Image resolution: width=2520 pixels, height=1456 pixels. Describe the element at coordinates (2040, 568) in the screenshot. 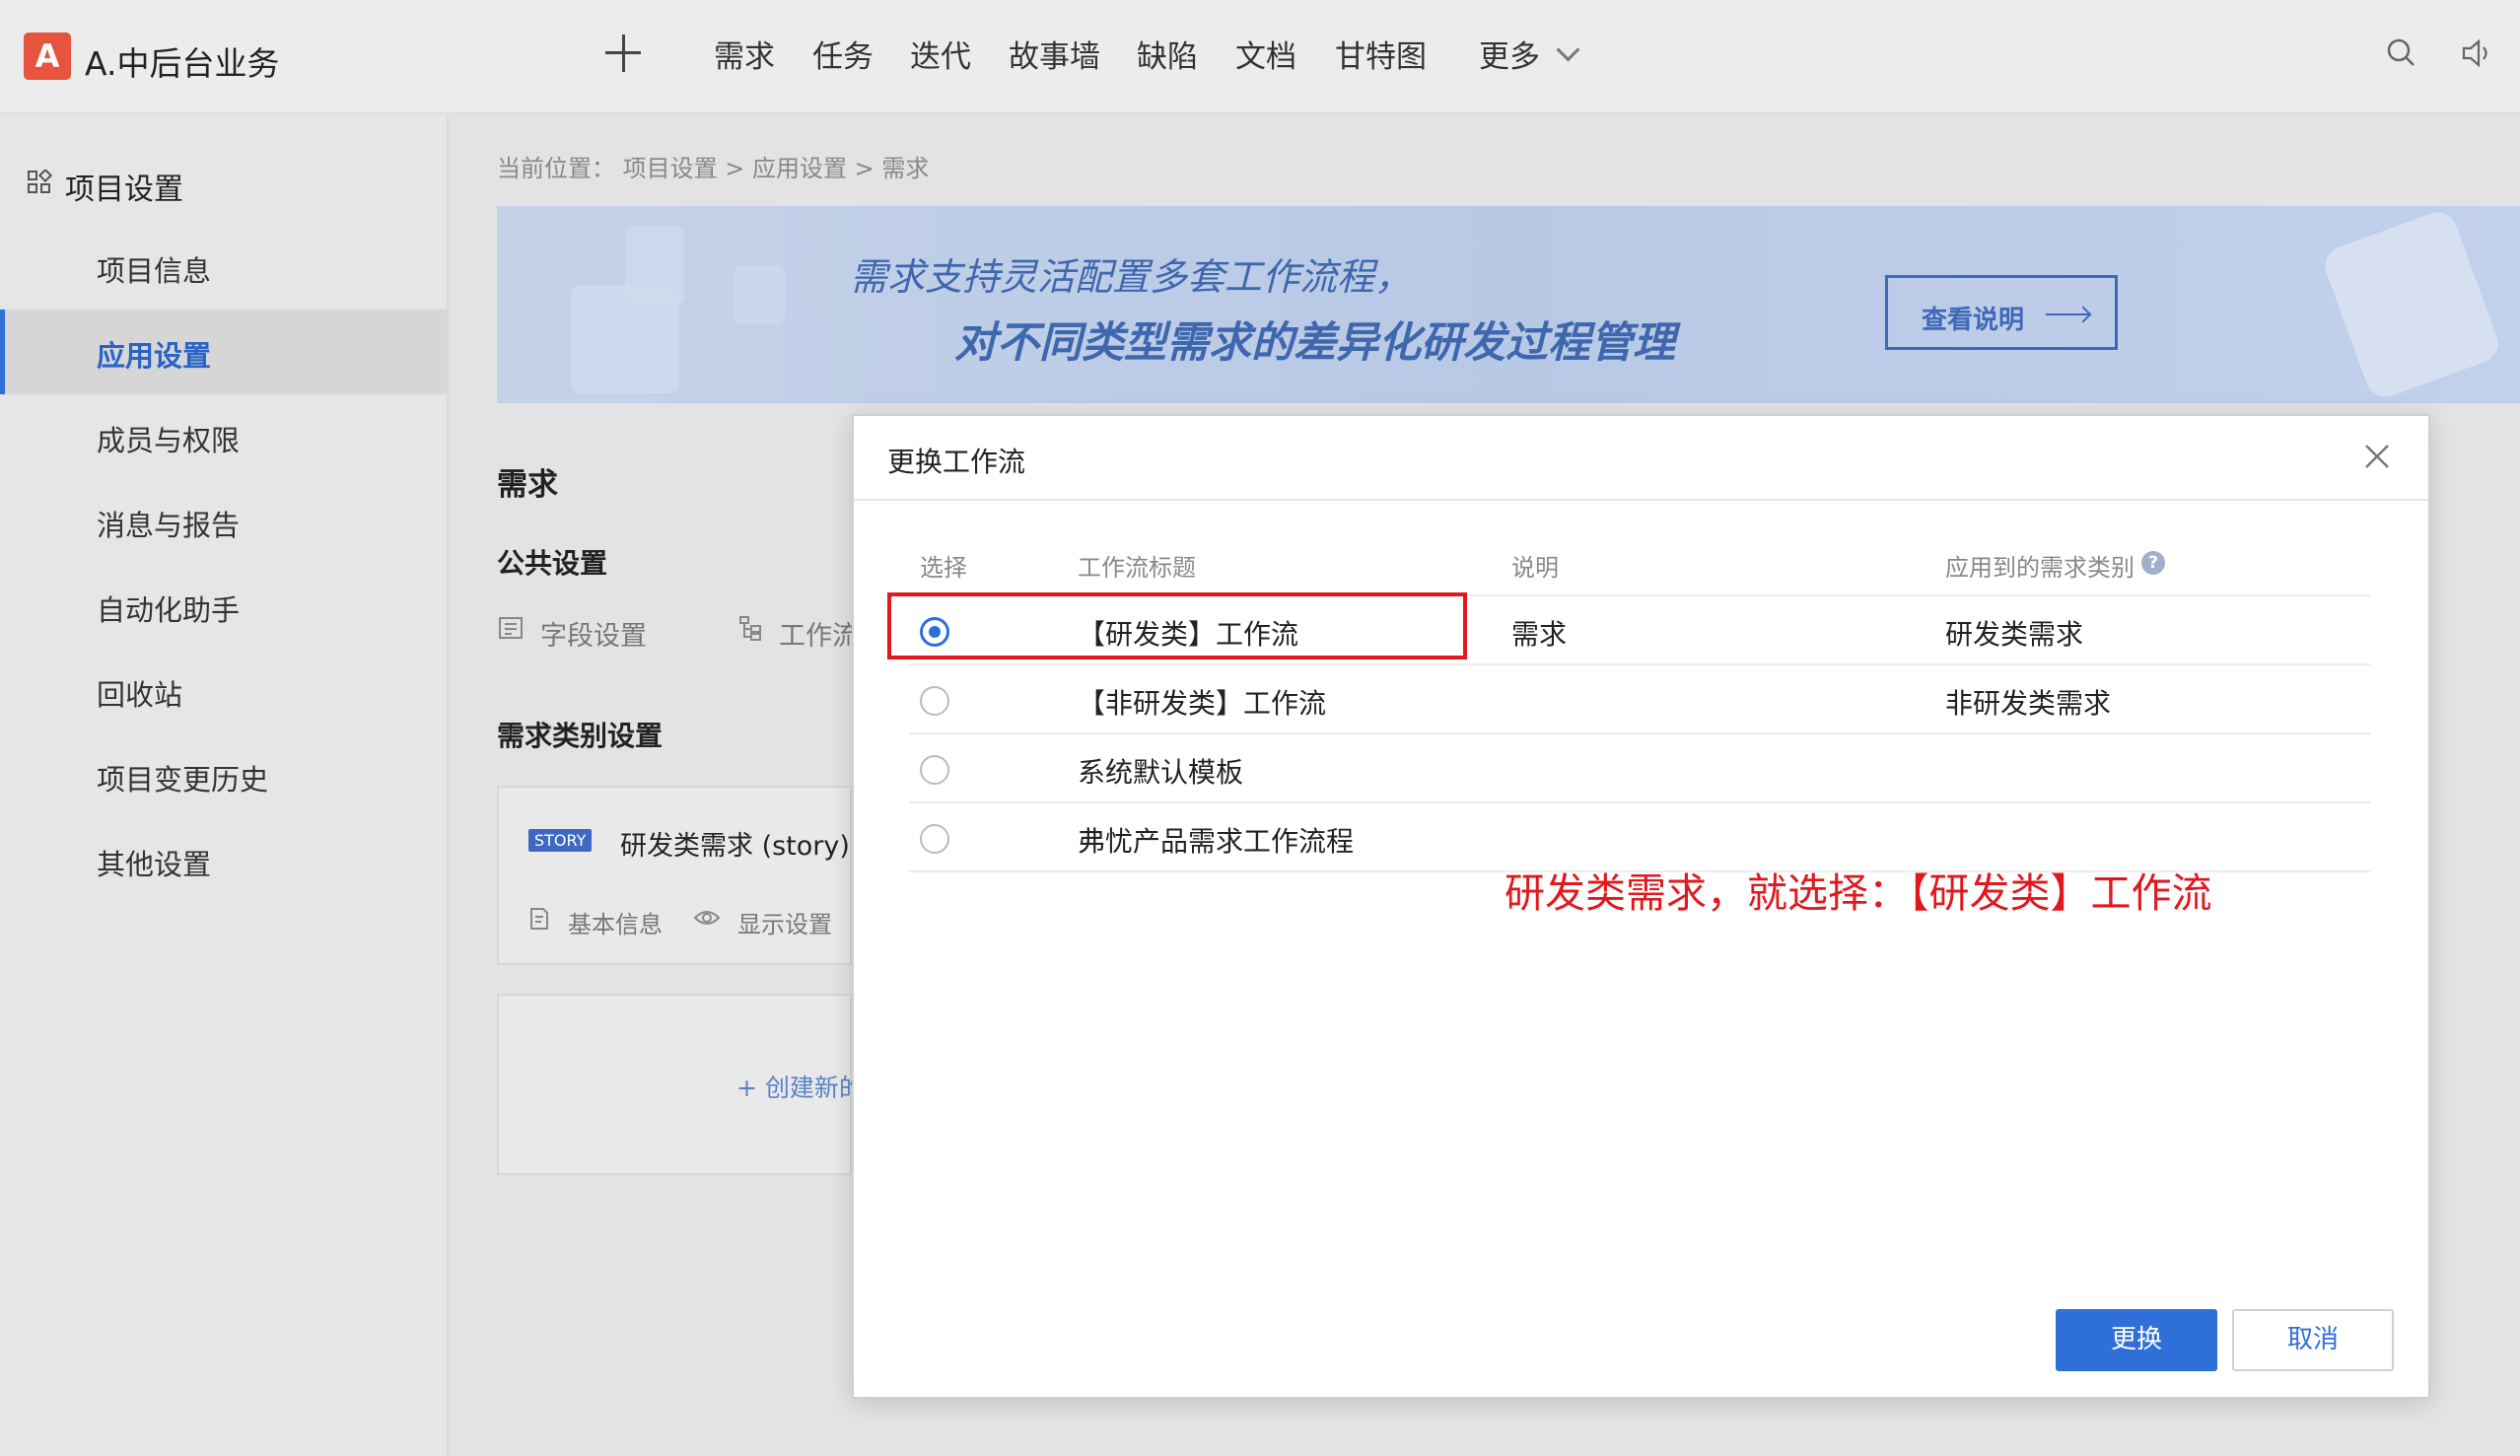

I see `column-header-category: 应用到的需求类别` at that location.